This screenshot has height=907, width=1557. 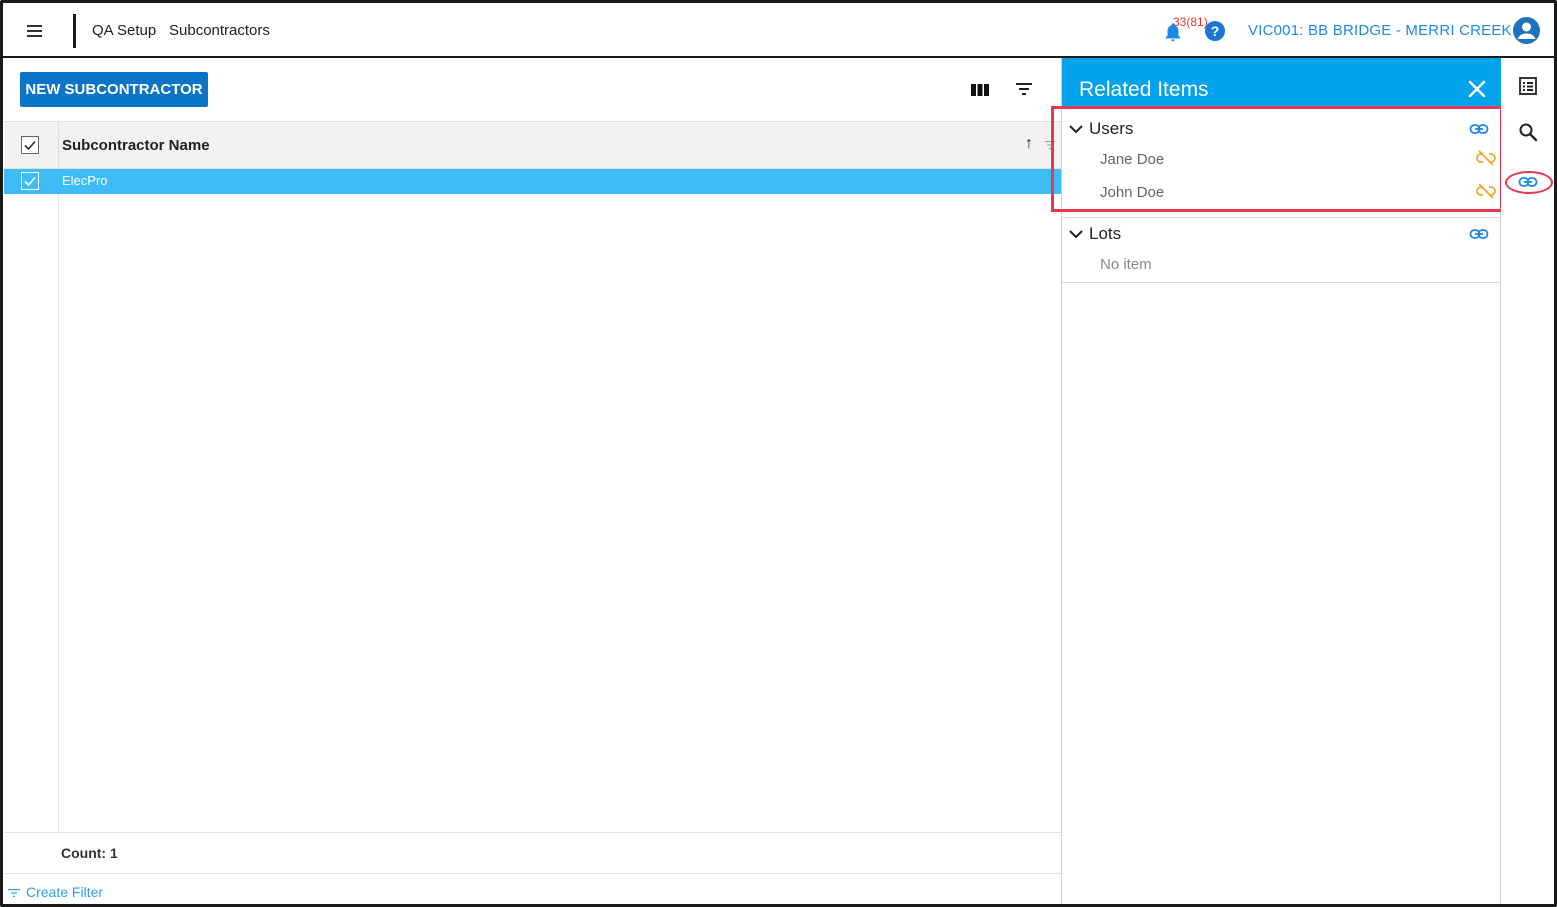 I want to click on chevron-down-icon, so click(x=1076, y=234).